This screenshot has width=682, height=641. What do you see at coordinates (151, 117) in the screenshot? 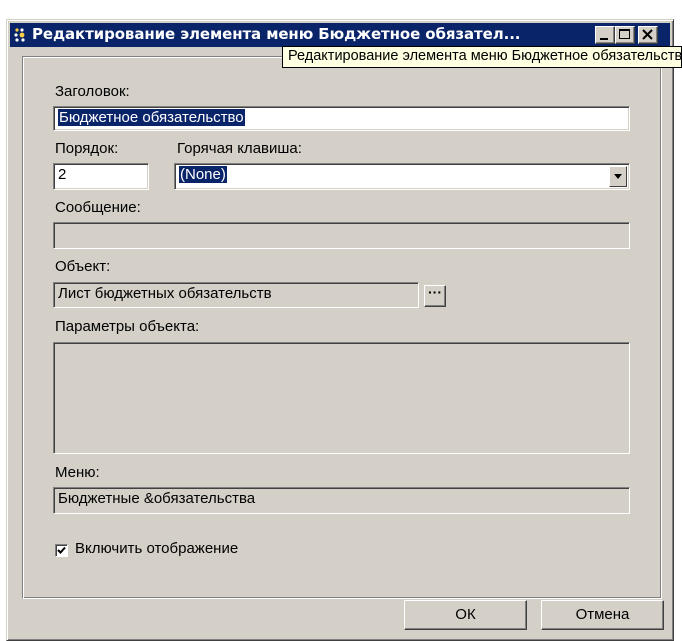
I see `caption-value: Бюджетное обязательство` at bounding box center [151, 117].